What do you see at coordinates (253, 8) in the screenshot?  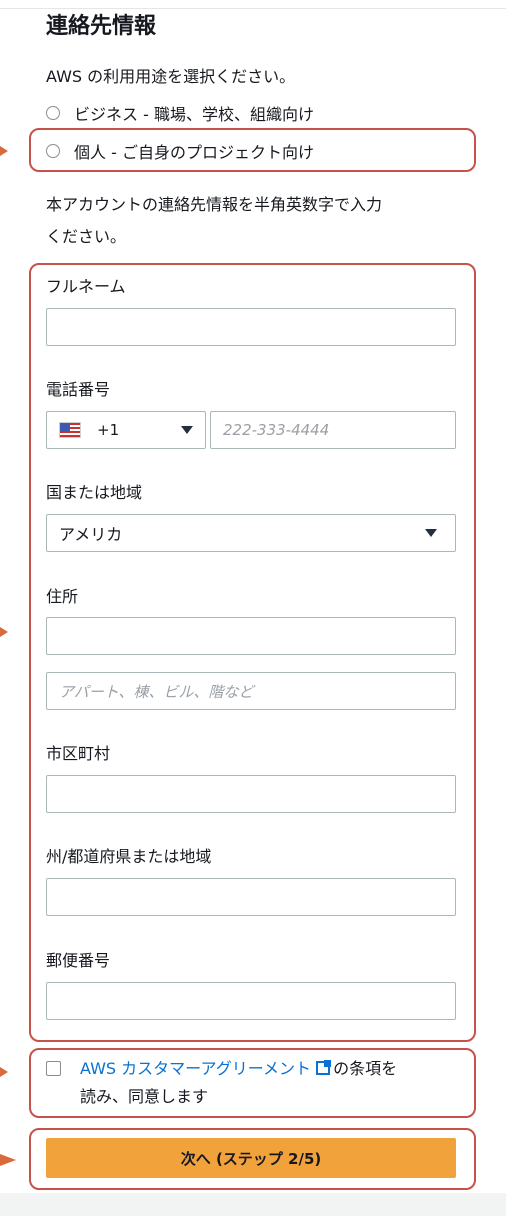 I see `top-divider` at bounding box center [253, 8].